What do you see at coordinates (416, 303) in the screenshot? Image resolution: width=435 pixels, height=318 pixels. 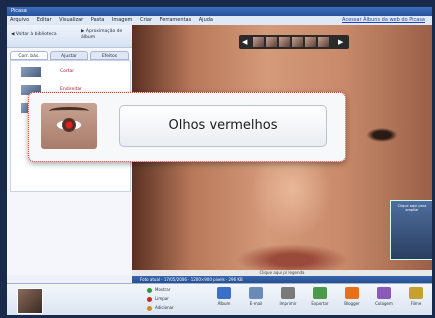 I see `movie-label: Filme` at bounding box center [416, 303].